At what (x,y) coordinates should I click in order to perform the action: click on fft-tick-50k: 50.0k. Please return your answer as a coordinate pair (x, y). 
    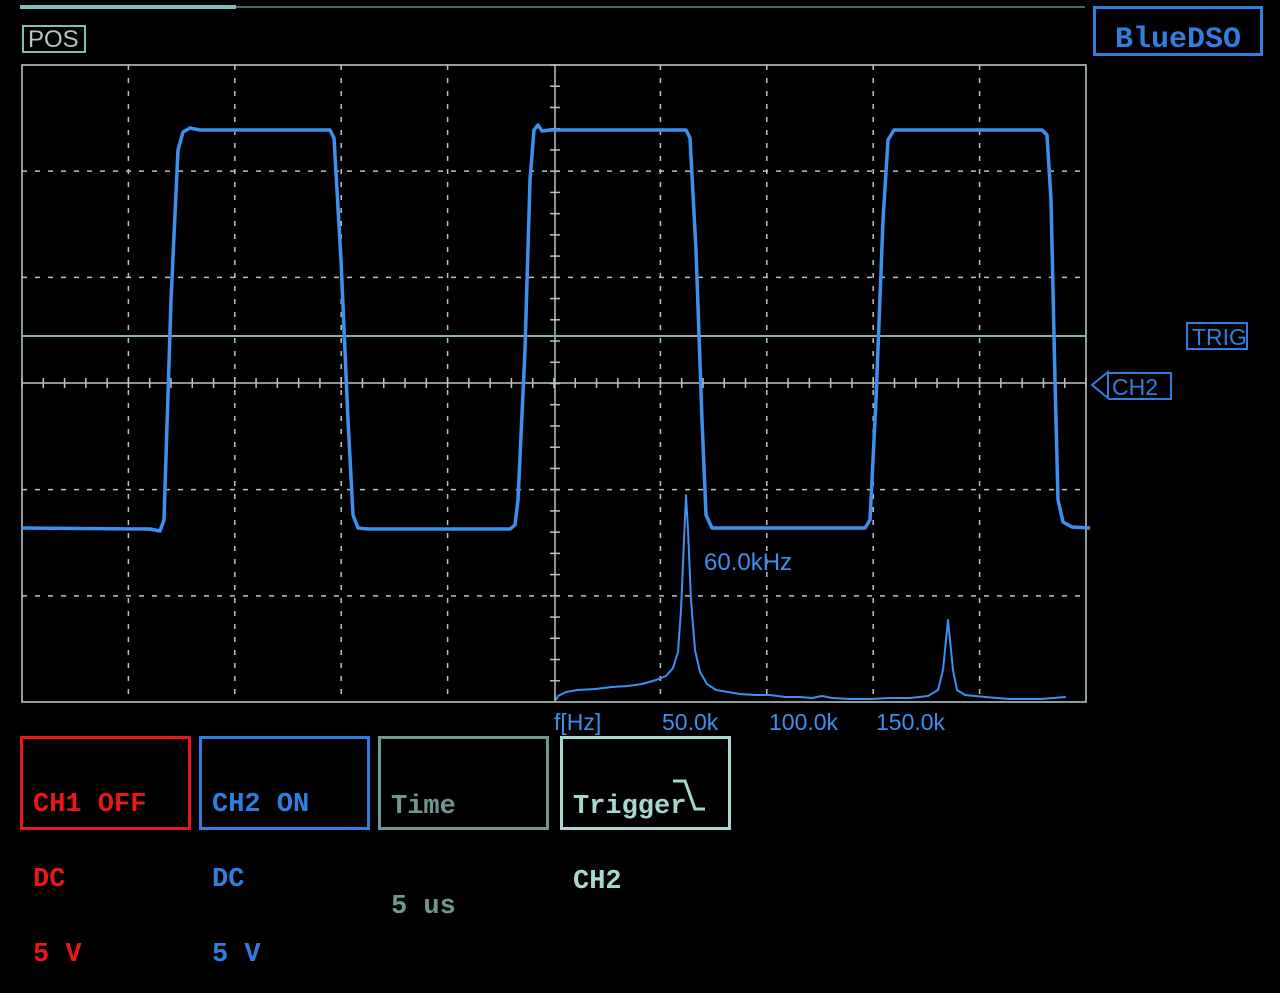
    Looking at the image, I should click on (690, 722).